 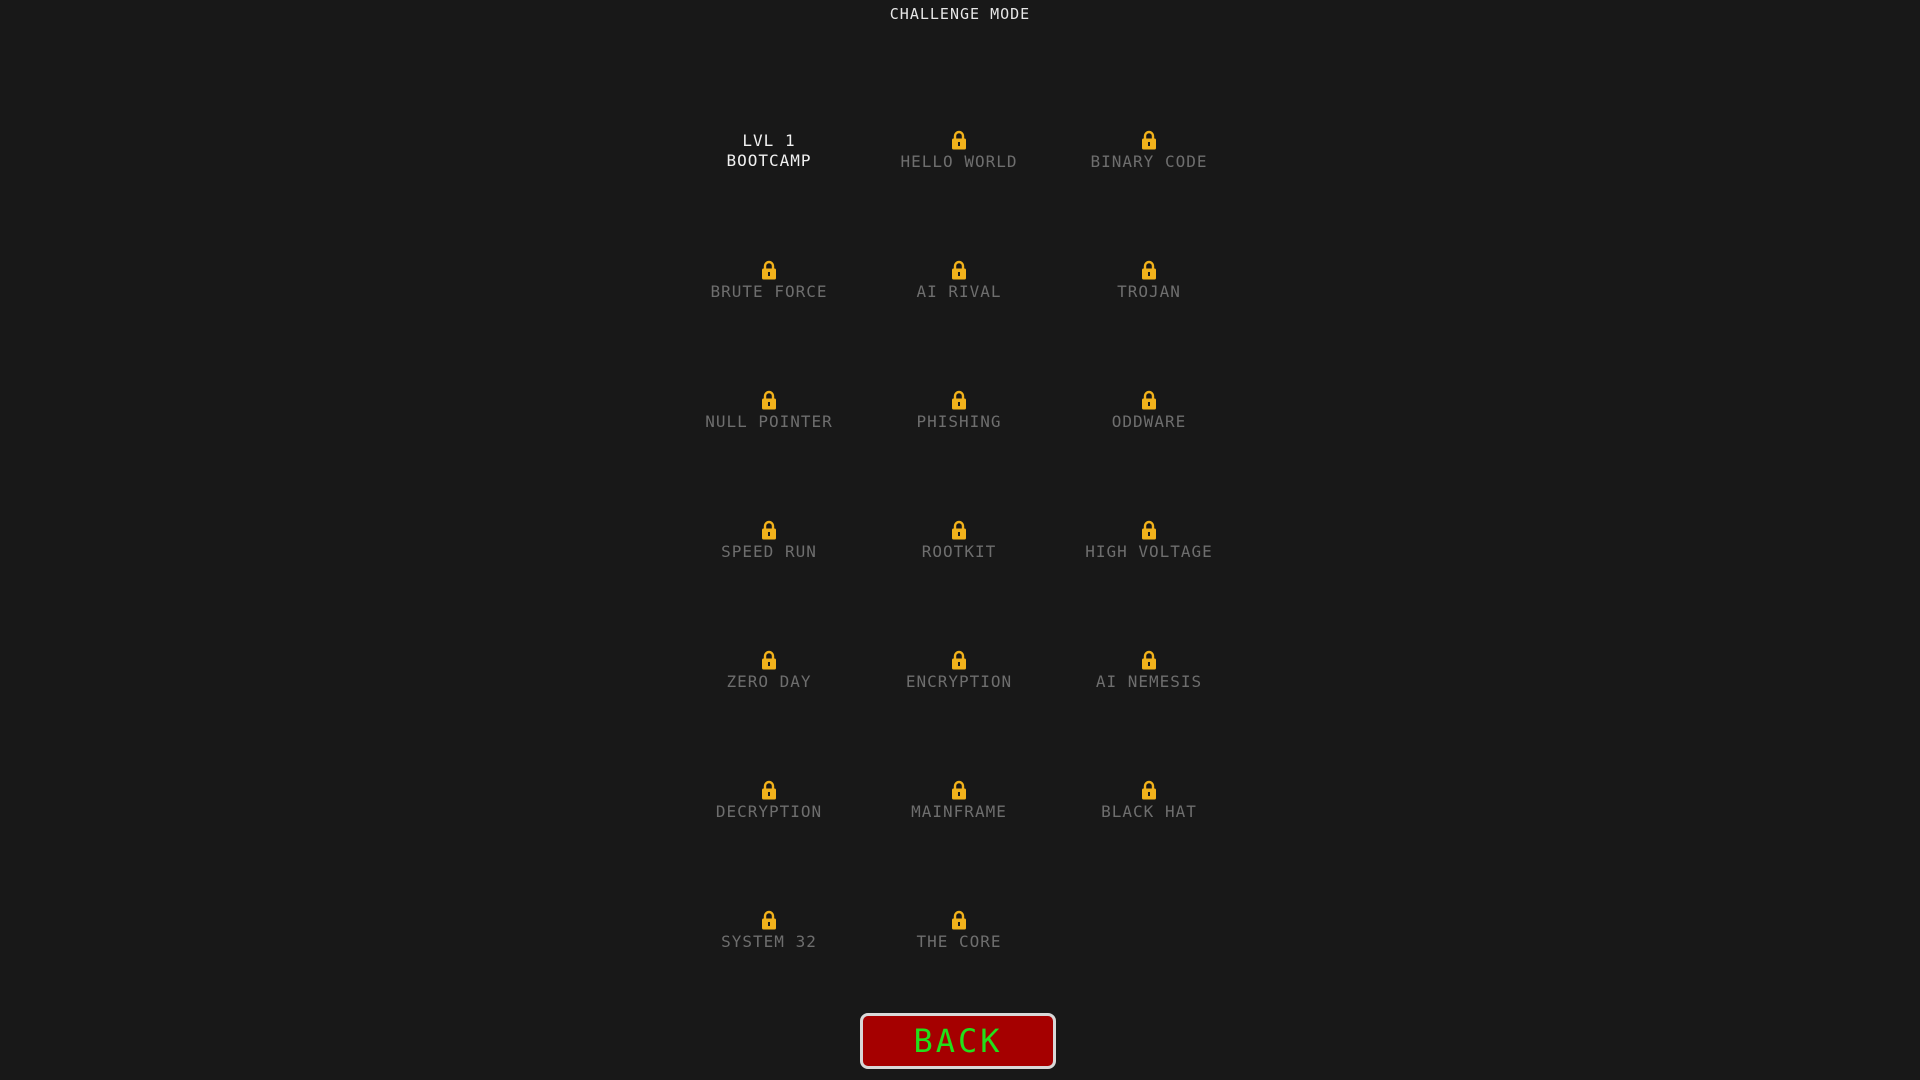 I want to click on level-name: SPEED RUN, so click(x=769, y=551).